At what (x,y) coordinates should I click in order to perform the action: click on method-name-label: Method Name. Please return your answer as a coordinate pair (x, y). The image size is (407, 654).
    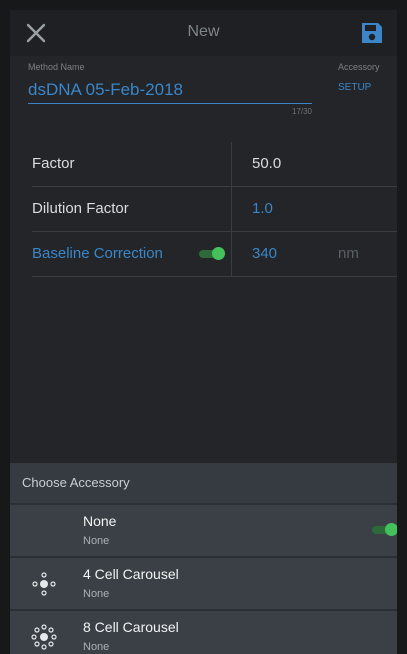
    Looking at the image, I should click on (56, 67).